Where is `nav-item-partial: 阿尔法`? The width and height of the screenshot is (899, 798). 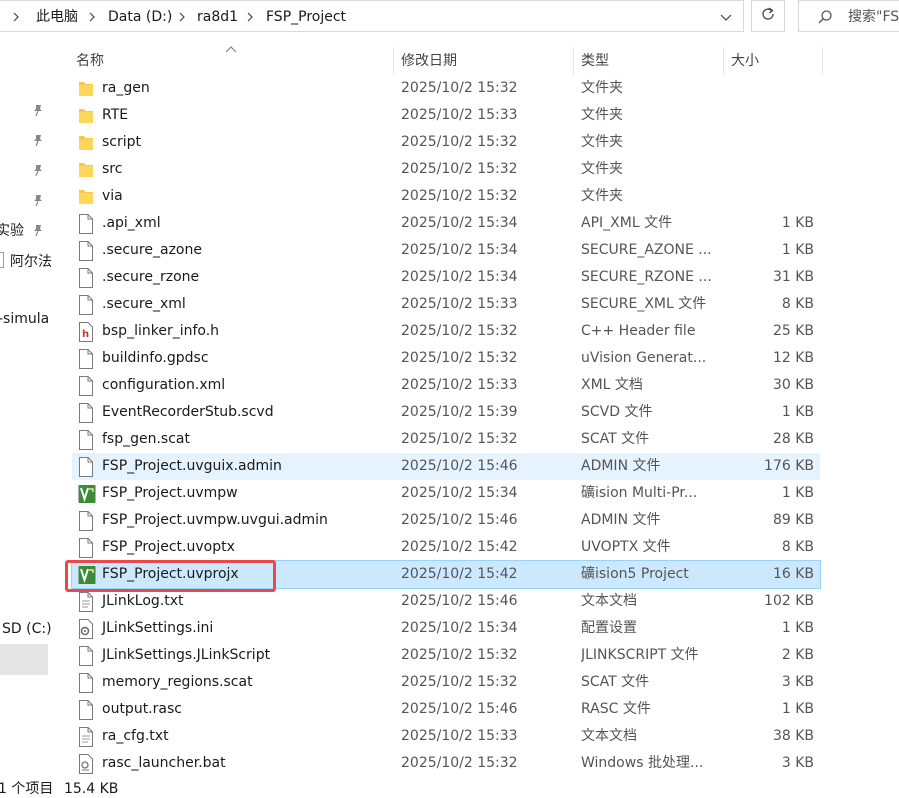 nav-item-partial: 阿尔法 is located at coordinates (31, 261).